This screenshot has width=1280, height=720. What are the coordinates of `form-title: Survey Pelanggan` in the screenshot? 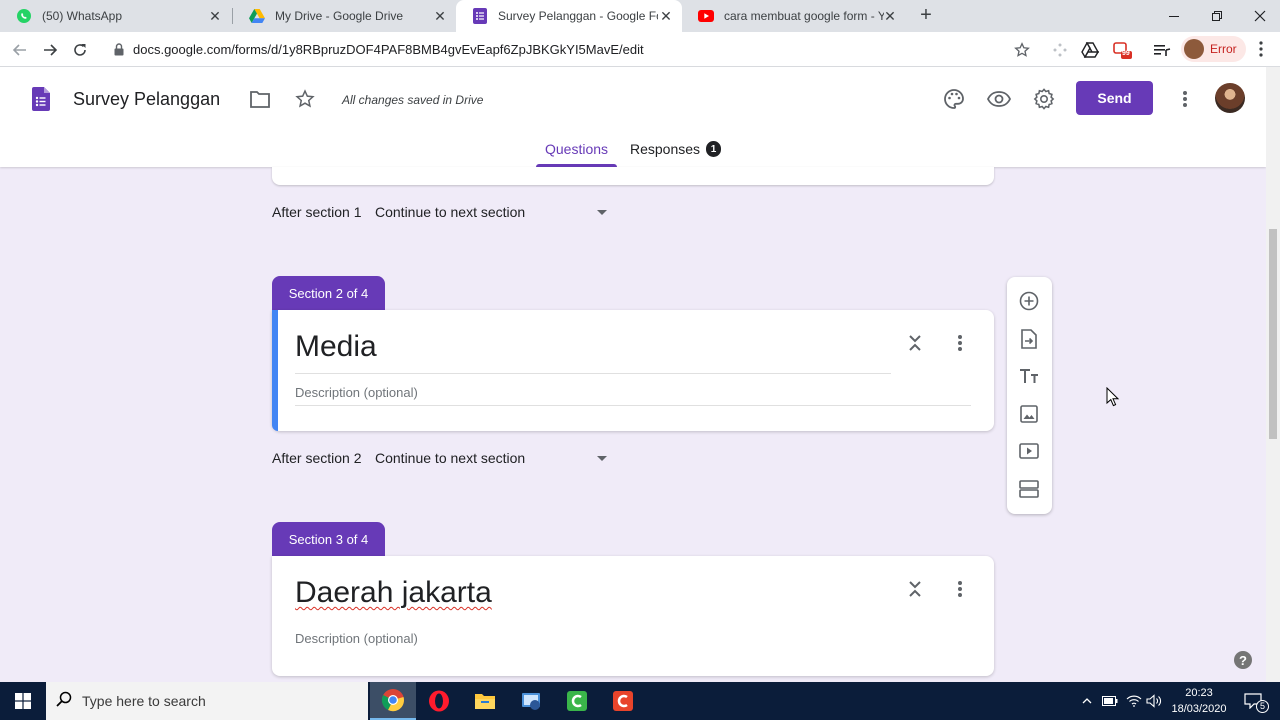 It's located at (146, 99).